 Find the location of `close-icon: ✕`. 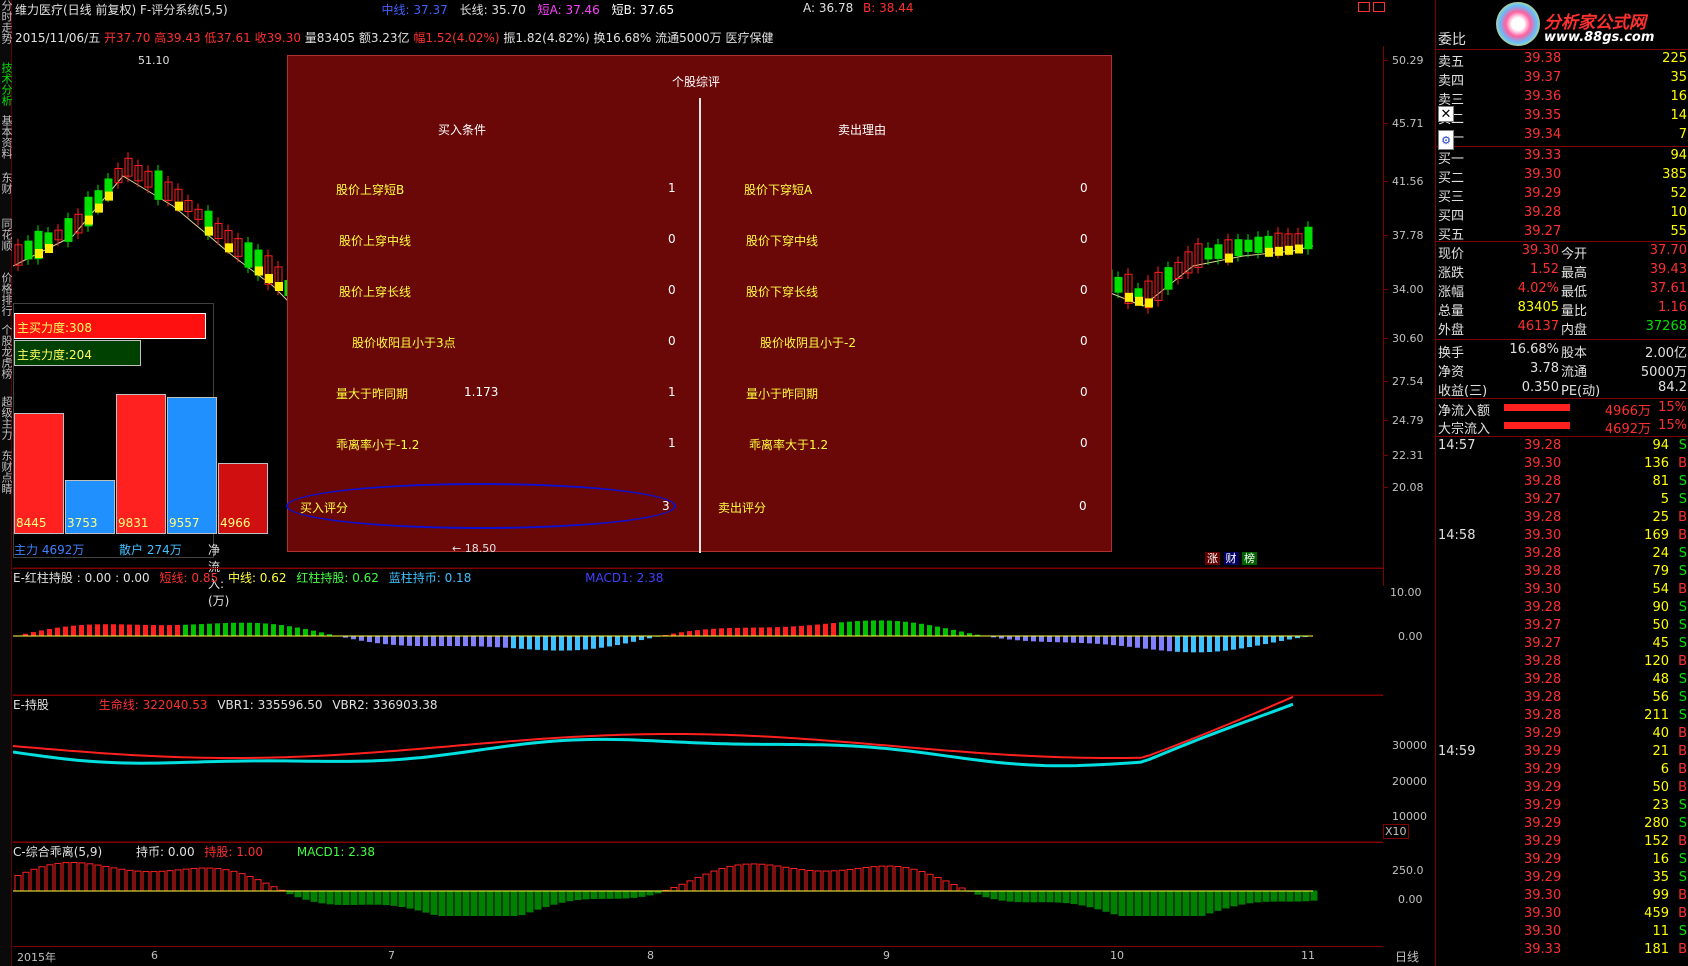

close-icon: ✕ is located at coordinates (1446, 114).